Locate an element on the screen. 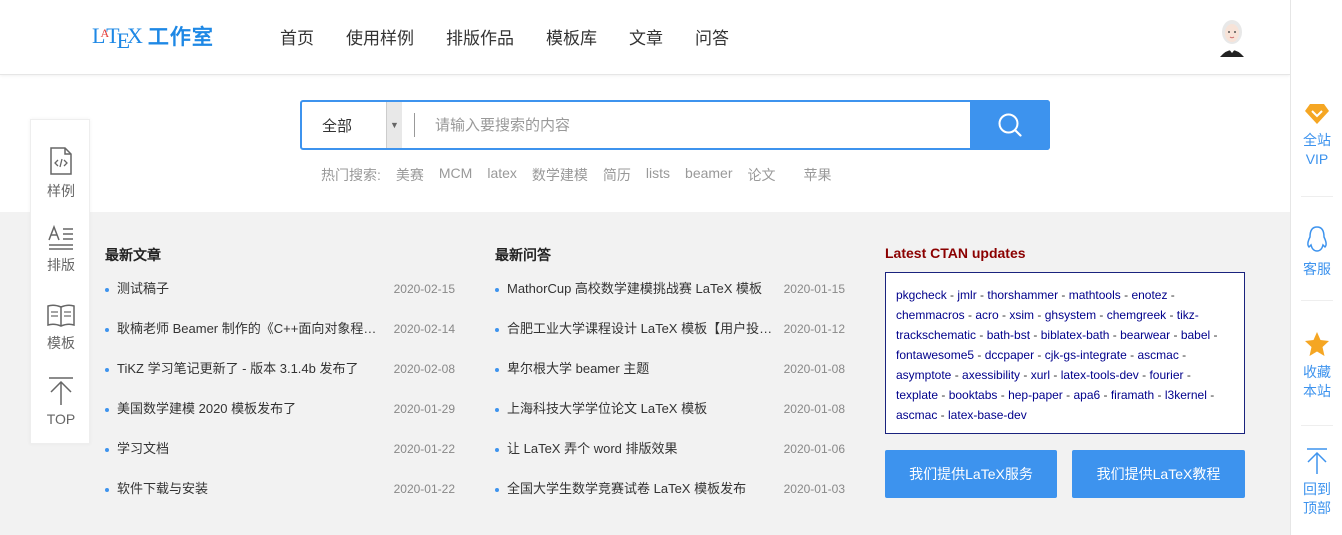 Image resolution: width=1342 pixels, height=535 pixels. diamond-icon is located at coordinates (1317, 114).